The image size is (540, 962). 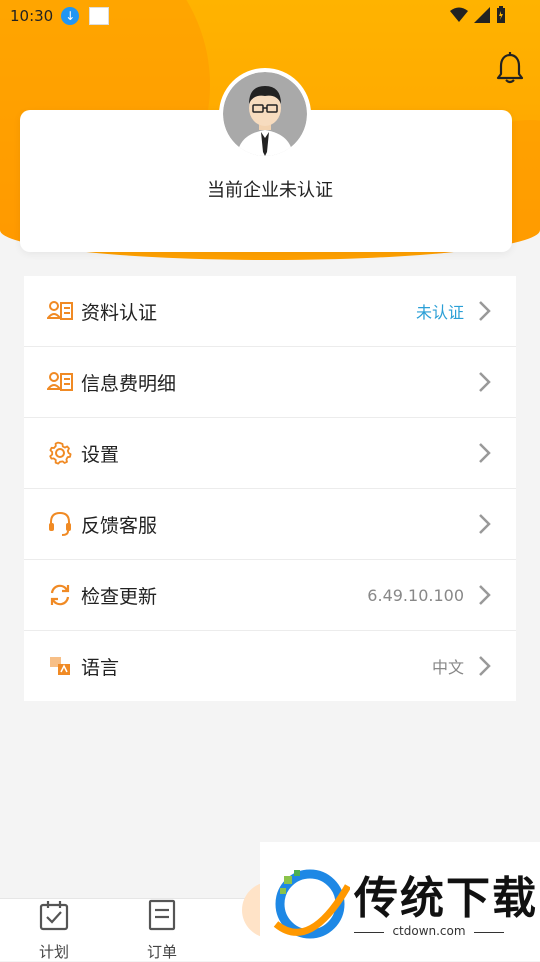 What do you see at coordinates (119, 312) in the screenshot?
I see `menu-item-label: 资料认证` at bounding box center [119, 312].